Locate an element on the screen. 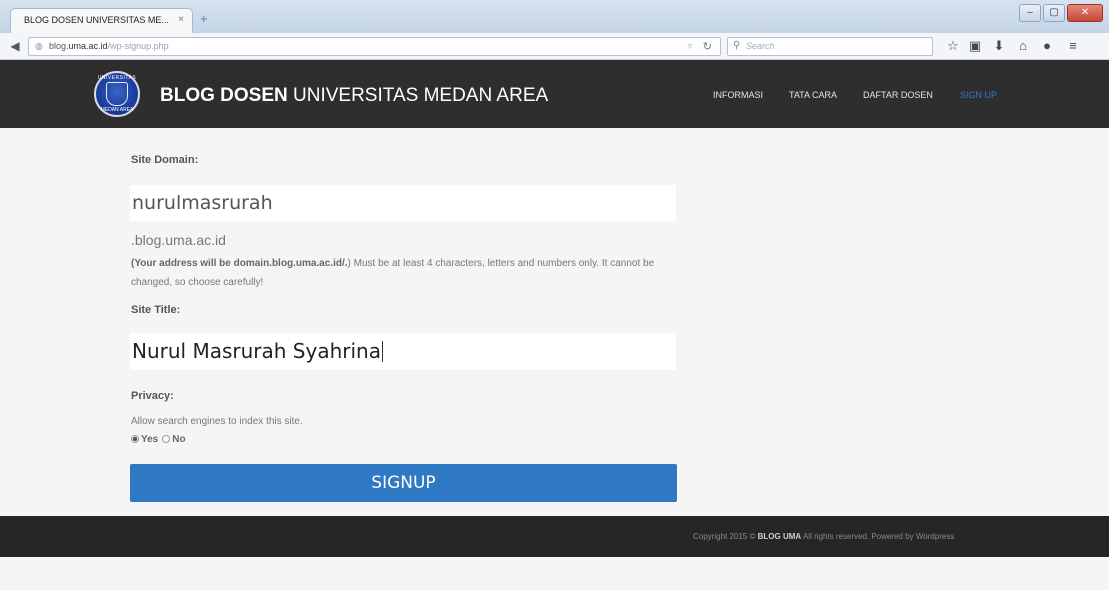 This screenshot has width=1109, height=590. star-icon: ☆ is located at coordinates (953, 46).